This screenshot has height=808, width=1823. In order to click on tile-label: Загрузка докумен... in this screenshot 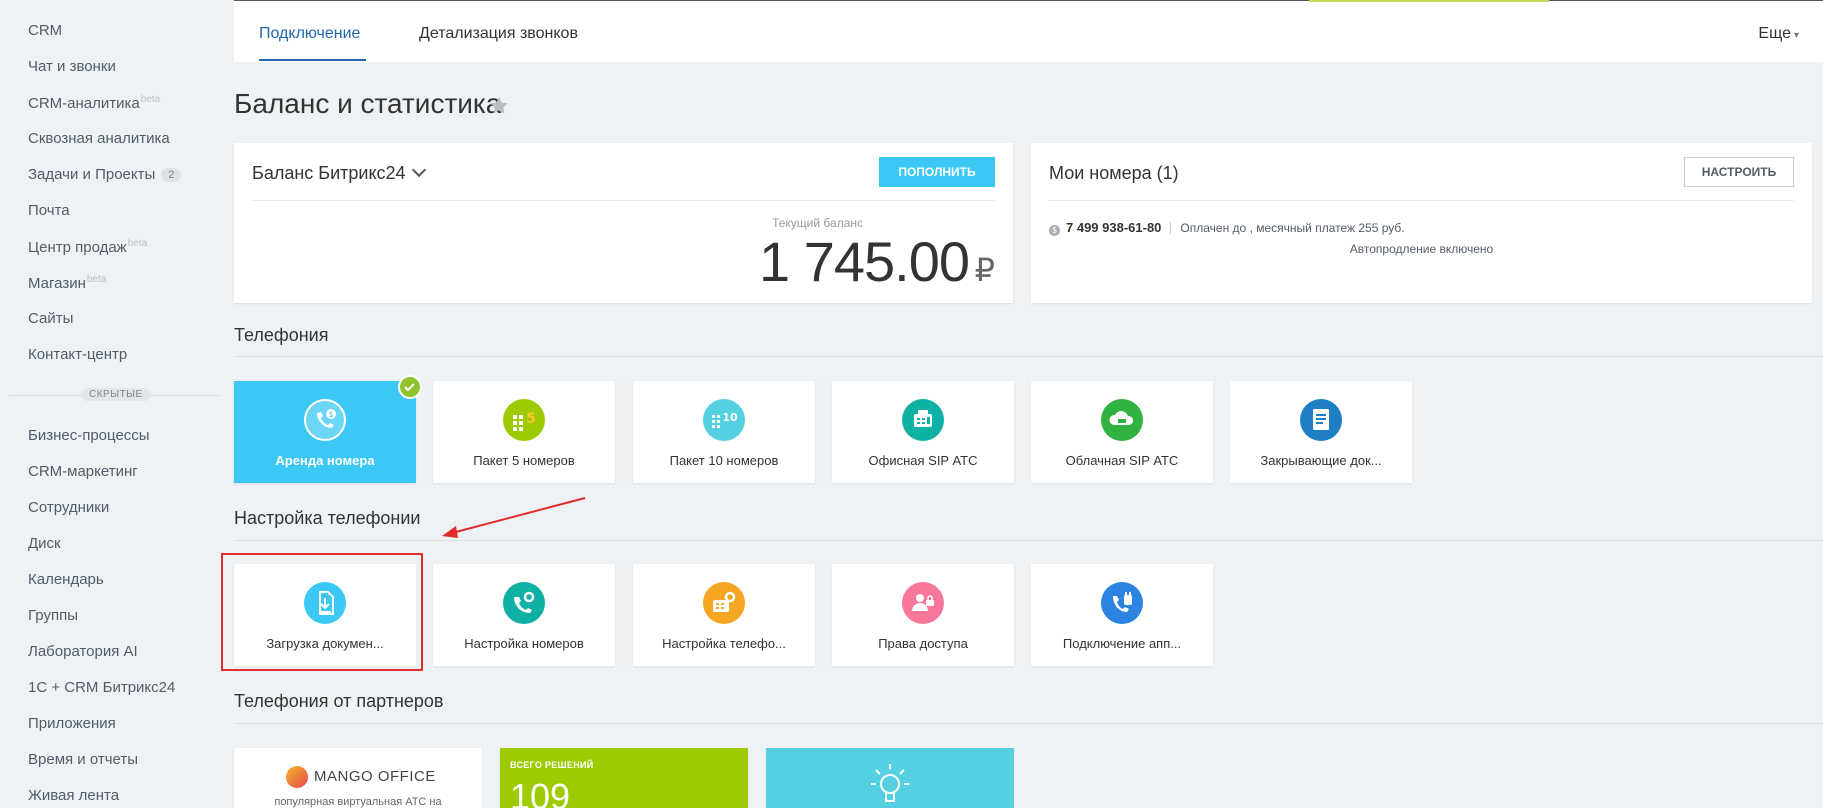, I will do `click(325, 643)`.